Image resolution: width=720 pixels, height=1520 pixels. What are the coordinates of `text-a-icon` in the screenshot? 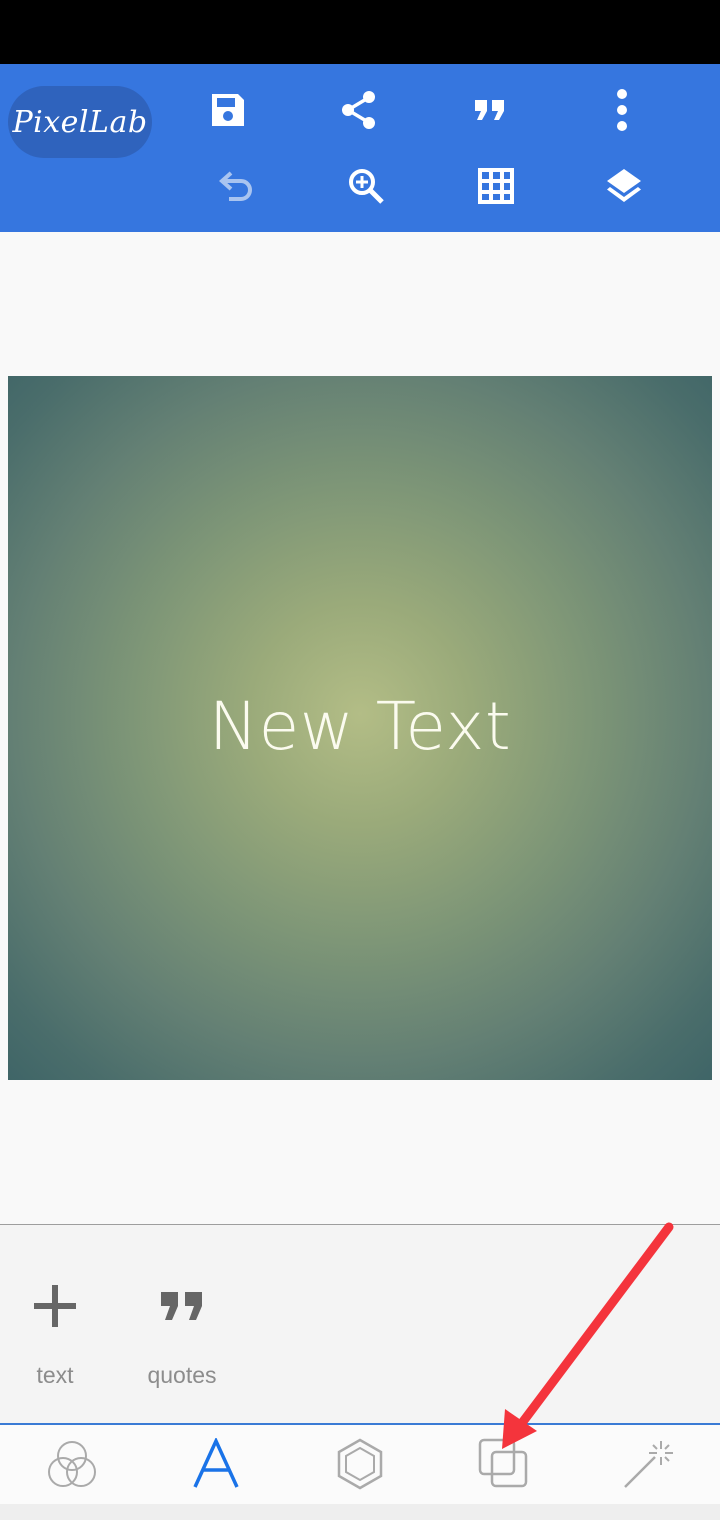 It's located at (216, 1463).